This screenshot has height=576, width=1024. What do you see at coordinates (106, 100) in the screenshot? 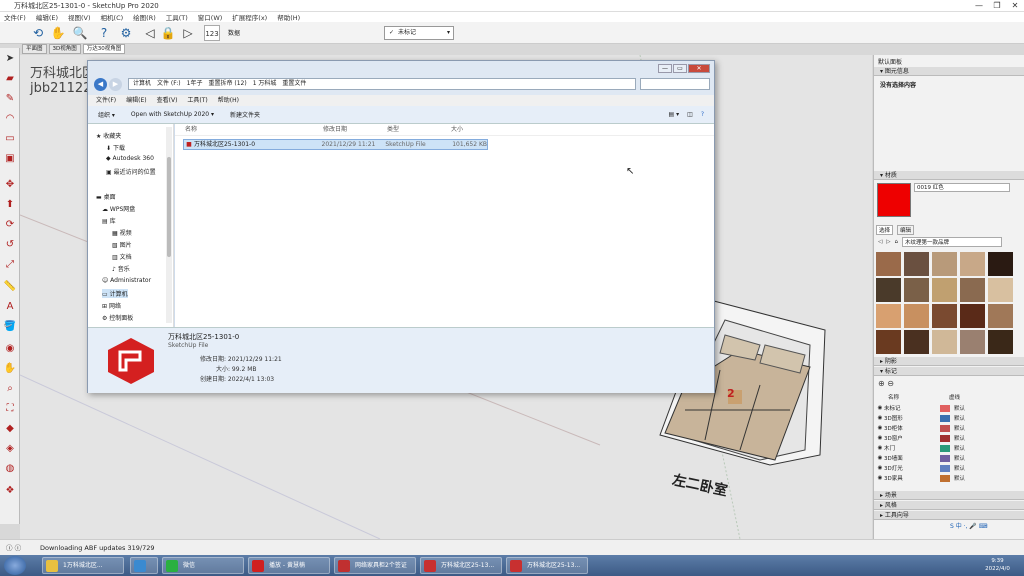
I see `explorer-menu-file: 文件(F)` at bounding box center [106, 100].